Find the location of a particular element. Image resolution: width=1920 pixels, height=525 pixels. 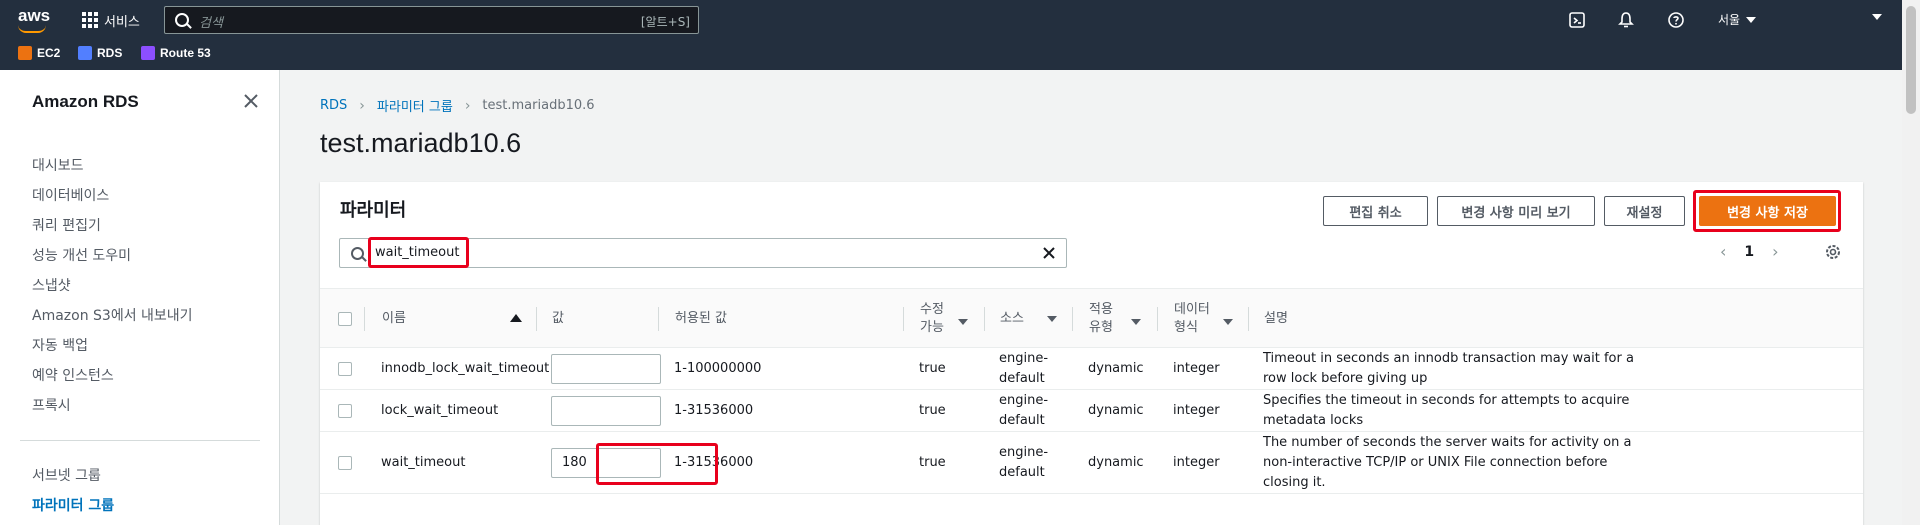

scrollbar-thumb is located at coordinates (1911, 60).